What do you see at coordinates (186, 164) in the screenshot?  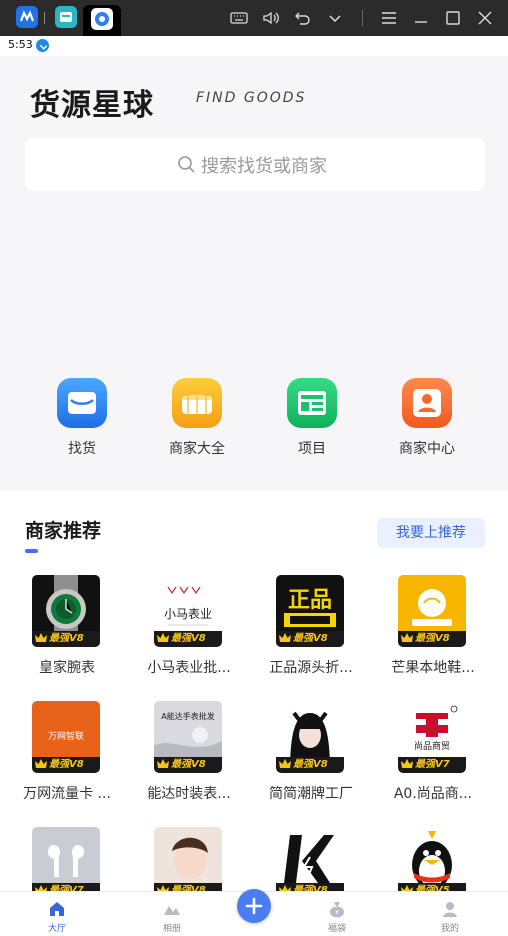 I see `search-icon` at bounding box center [186, 164].